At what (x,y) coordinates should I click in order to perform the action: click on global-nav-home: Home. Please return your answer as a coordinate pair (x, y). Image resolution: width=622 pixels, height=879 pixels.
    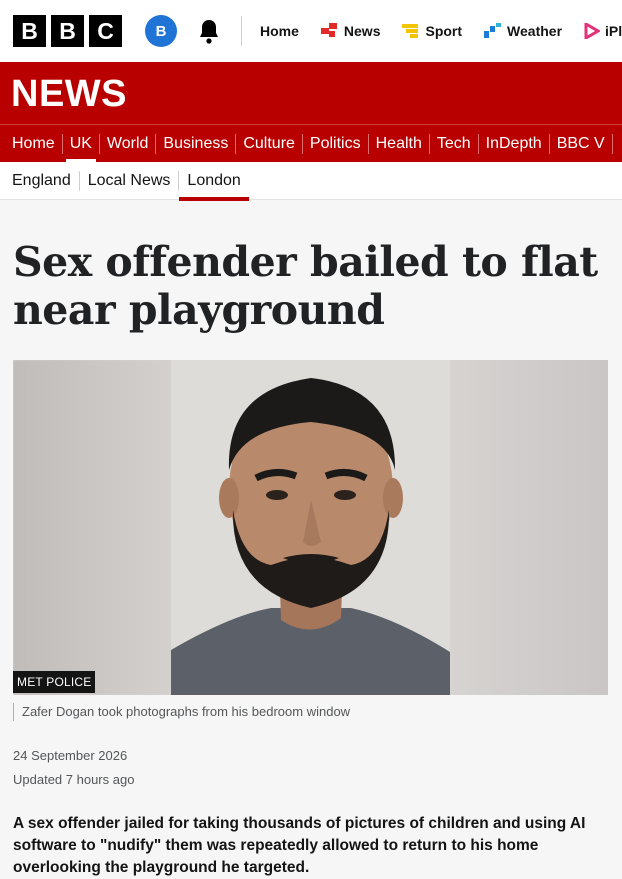
    Looking at the image, I should click on (279, 31).